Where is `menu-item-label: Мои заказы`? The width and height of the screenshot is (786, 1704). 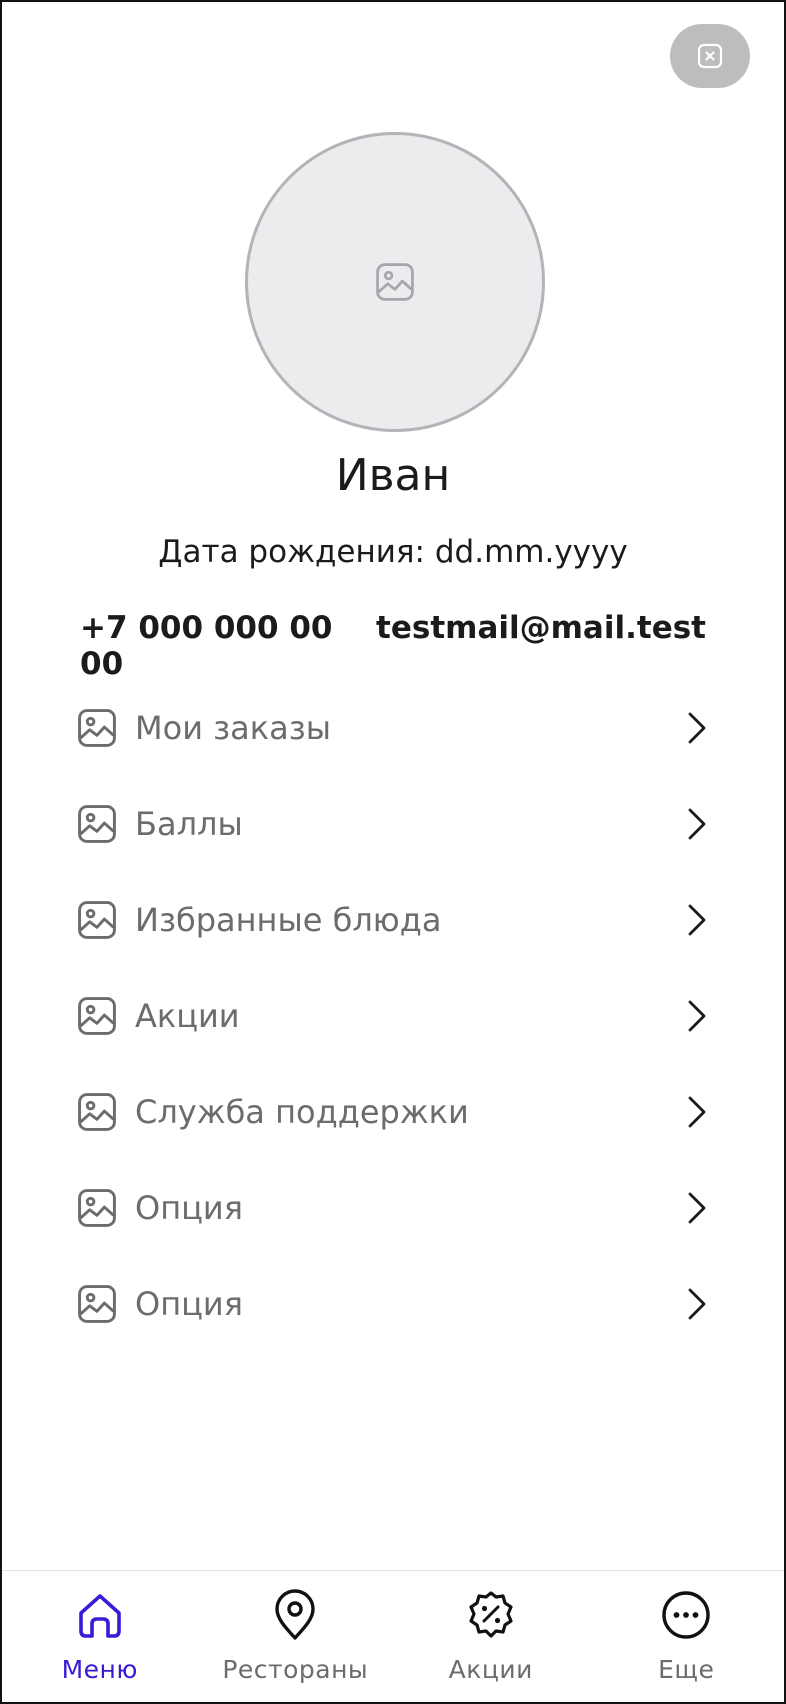 menu-item-label: Мои заказы is located at coordinates (233, 728).